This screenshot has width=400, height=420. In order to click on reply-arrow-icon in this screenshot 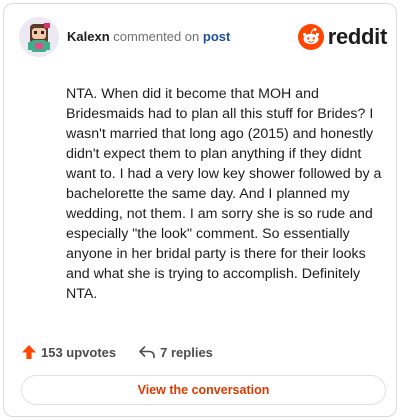, I will do `click(147, 352)`.